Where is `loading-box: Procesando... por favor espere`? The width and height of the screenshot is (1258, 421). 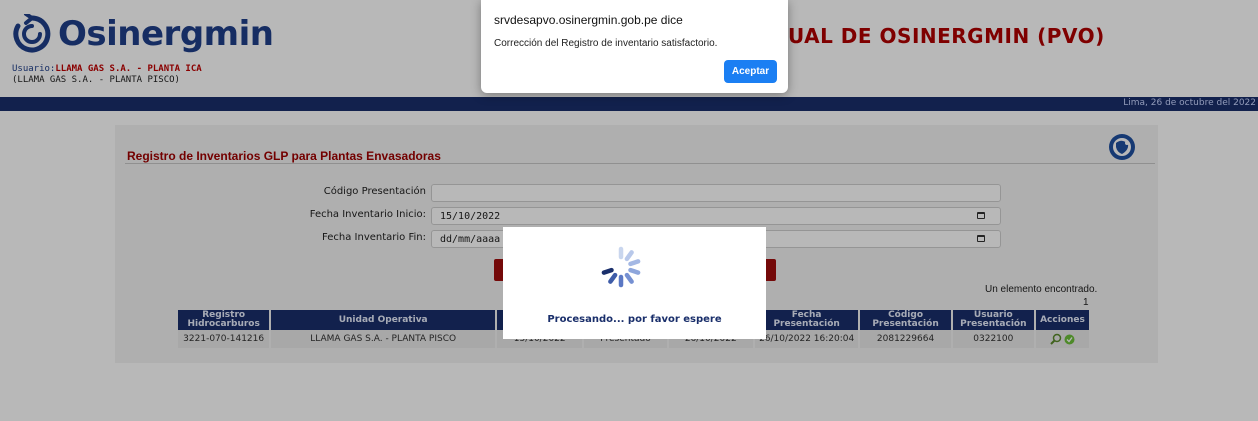
loading-box: Procesando... por favor espere is located at coordinates (634, 283).